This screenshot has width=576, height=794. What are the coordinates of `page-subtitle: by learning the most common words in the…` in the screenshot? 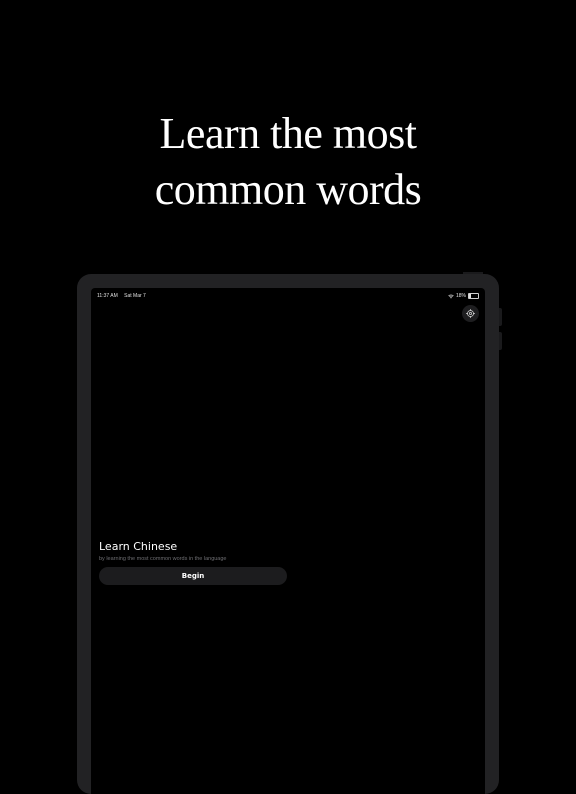 It's located at (163, 559).